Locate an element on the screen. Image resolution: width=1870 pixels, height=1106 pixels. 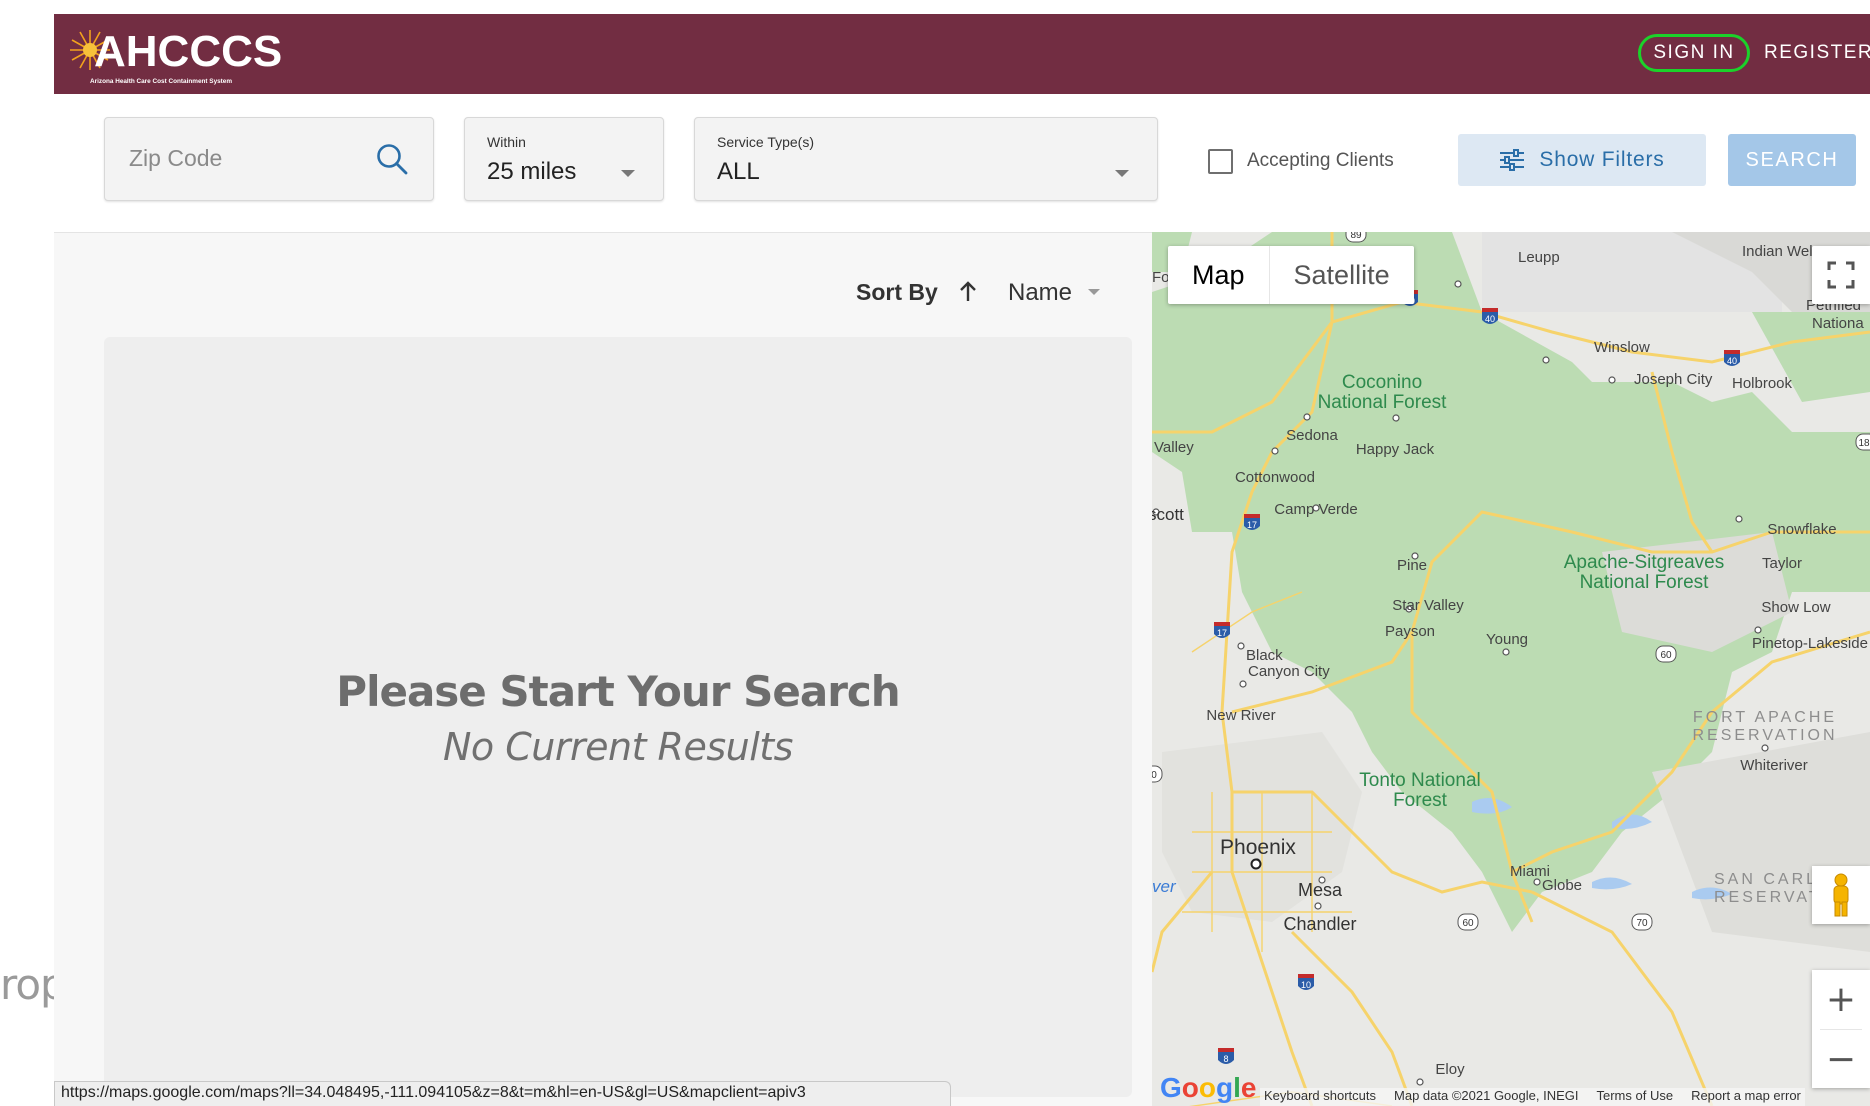
accepting-clients-label: Accepting Clients is located at coordinates (1320, 161).